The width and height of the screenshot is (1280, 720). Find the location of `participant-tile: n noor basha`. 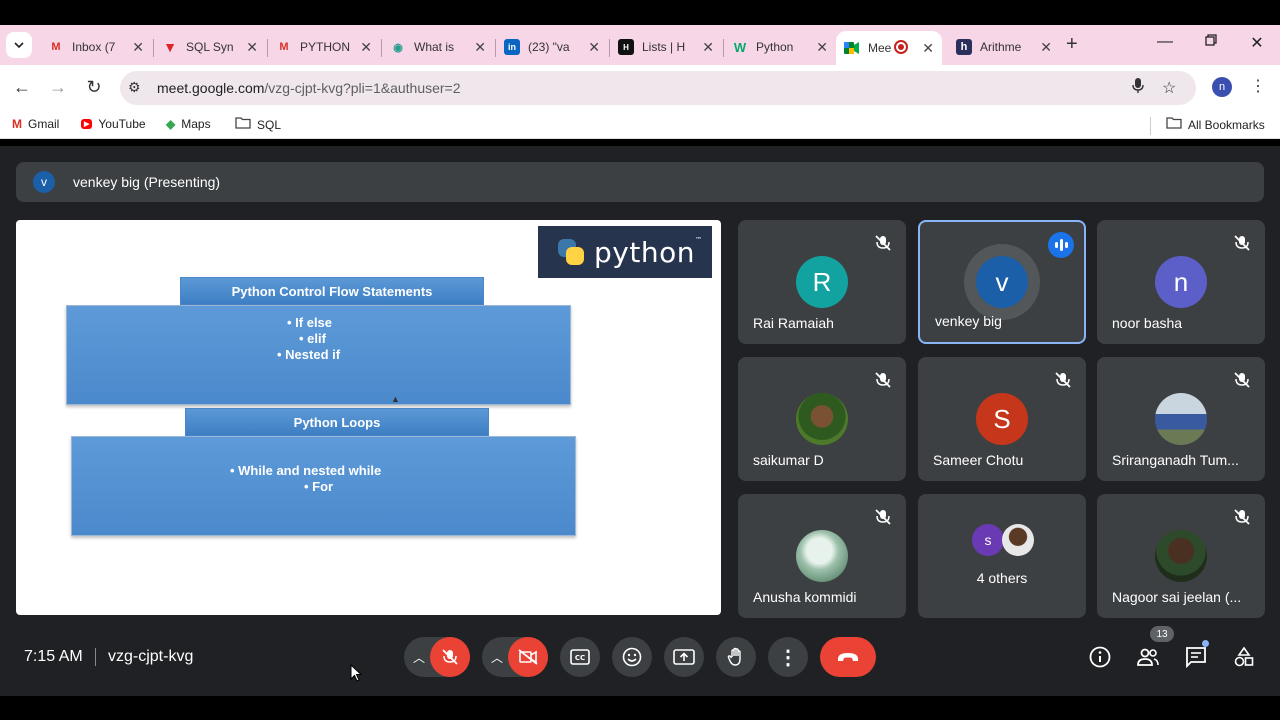

participant-tile: n noor basha is located at coordinates (1181, 282).